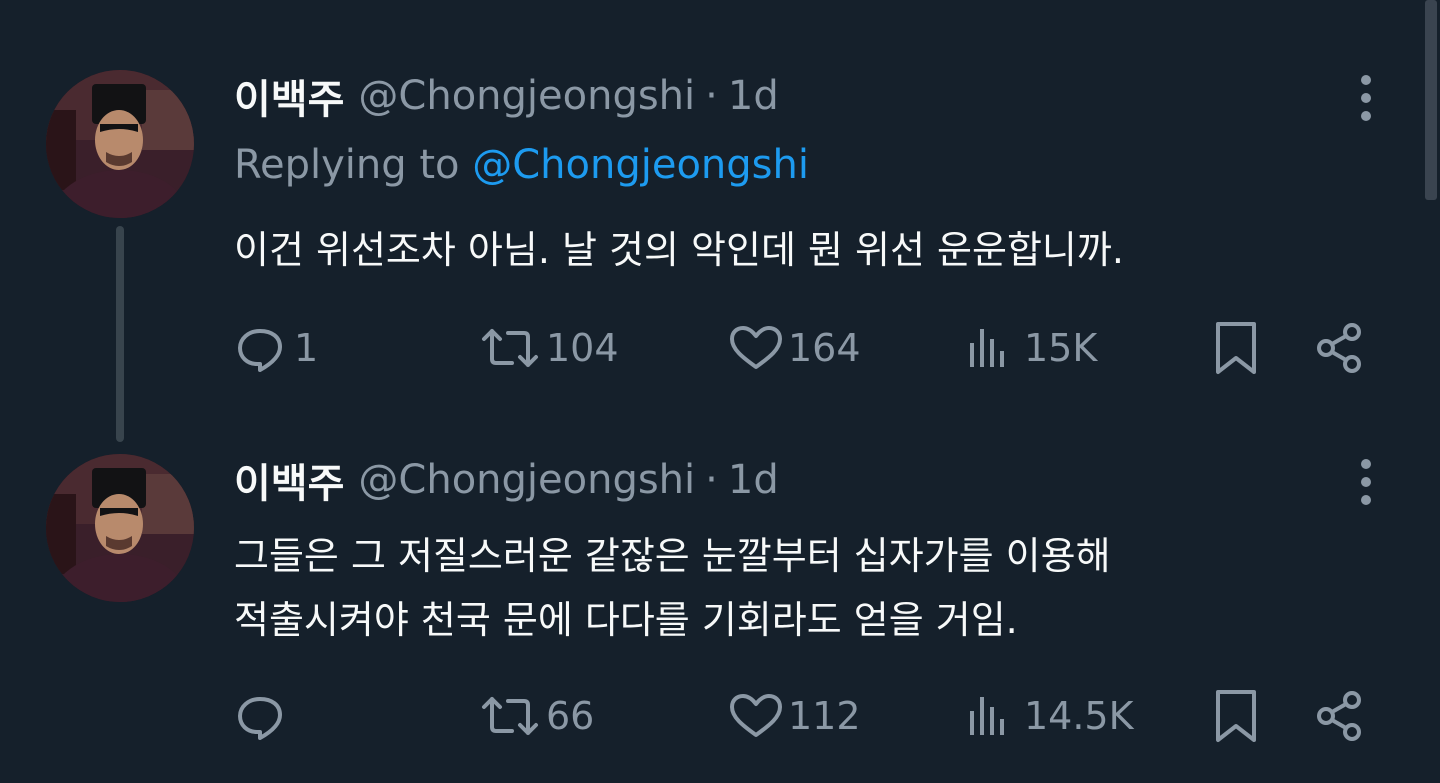  I want to click on scrollbar, so click(1432, 391).